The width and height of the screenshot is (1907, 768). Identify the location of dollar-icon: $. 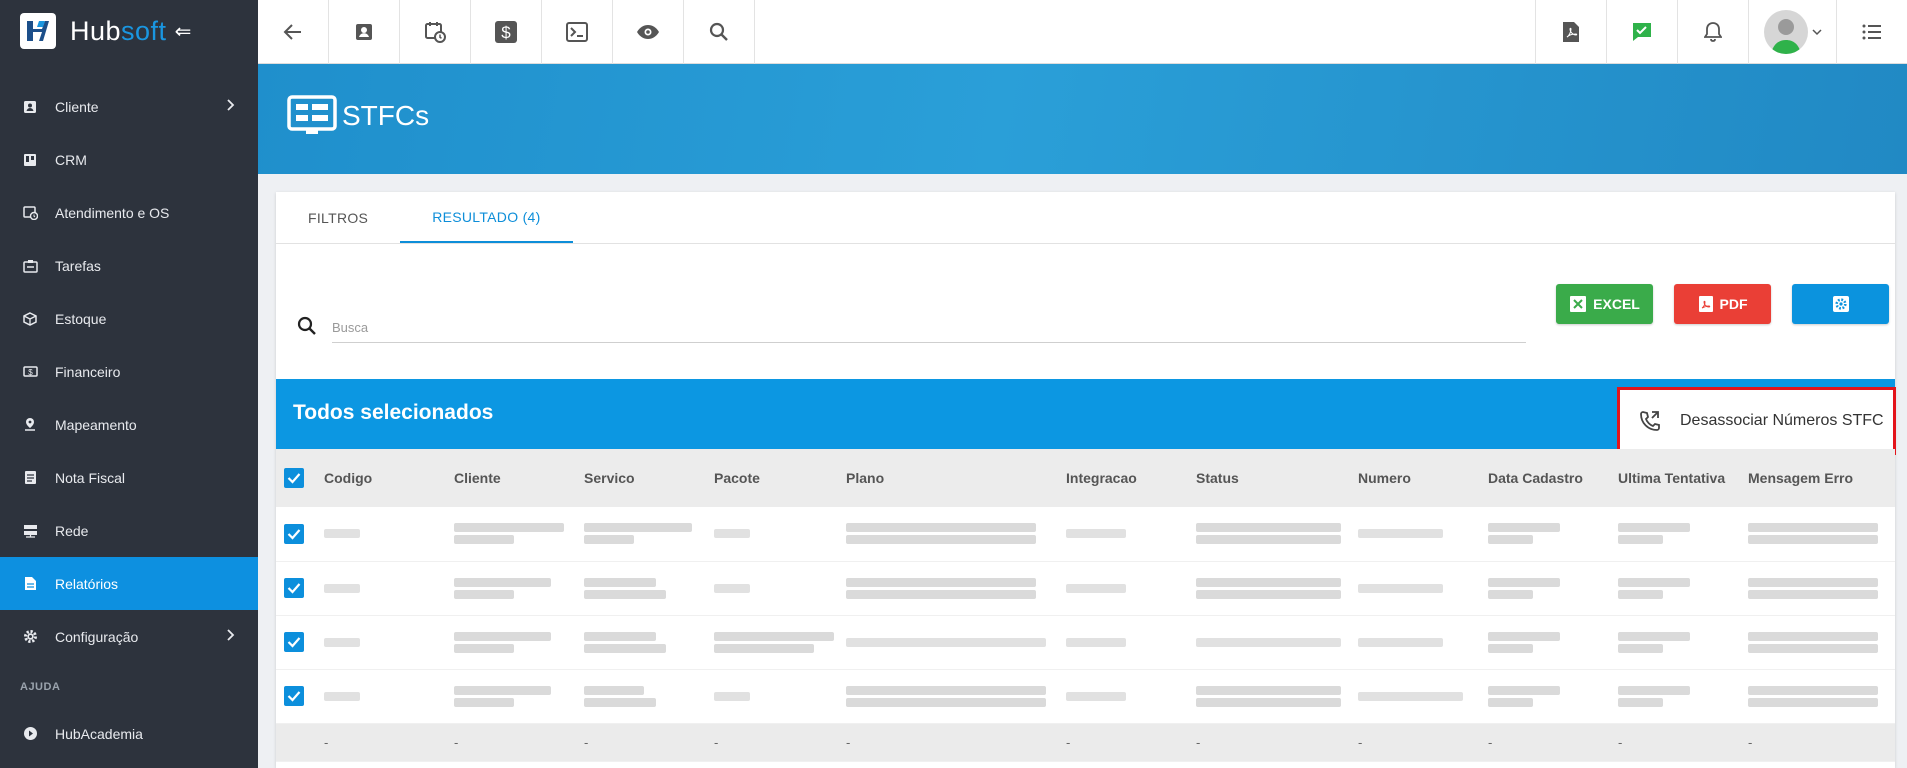
(506, 32).